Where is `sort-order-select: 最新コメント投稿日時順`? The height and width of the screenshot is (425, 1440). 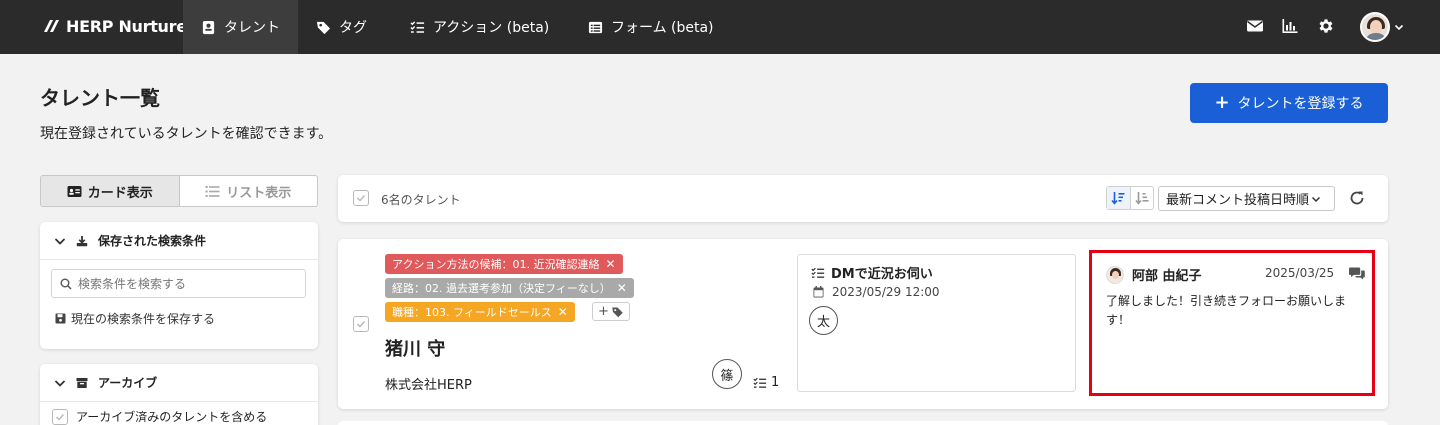
sort-order-select: 最新コメント投稿日時順 is located at coordinates (1246, 198).